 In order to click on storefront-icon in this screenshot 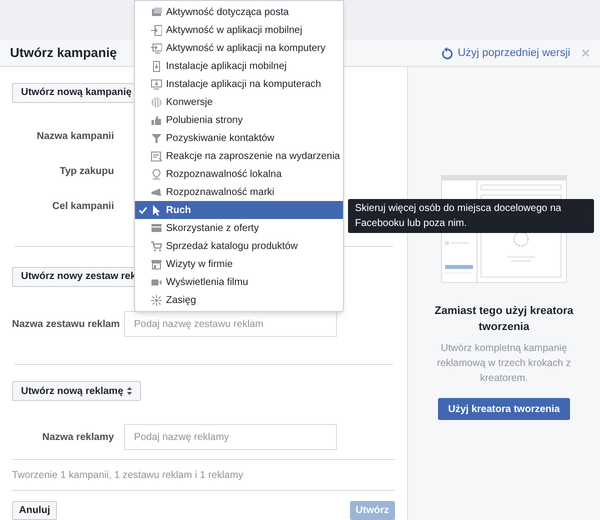, I will do `click(156, 264)`.